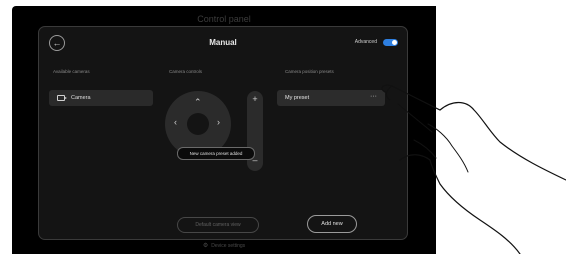 The image size is (566, 254). I want to click on advanced-label: Advanced, so click(365, 42).